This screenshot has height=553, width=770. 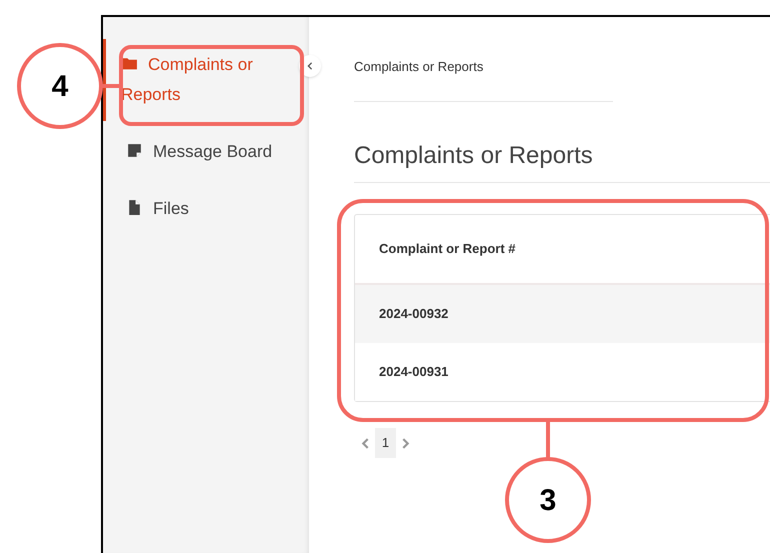 What do you see at coordinates (134, 207) in the screenshot?
I see `file-icon` at bounding box center [134, 207].